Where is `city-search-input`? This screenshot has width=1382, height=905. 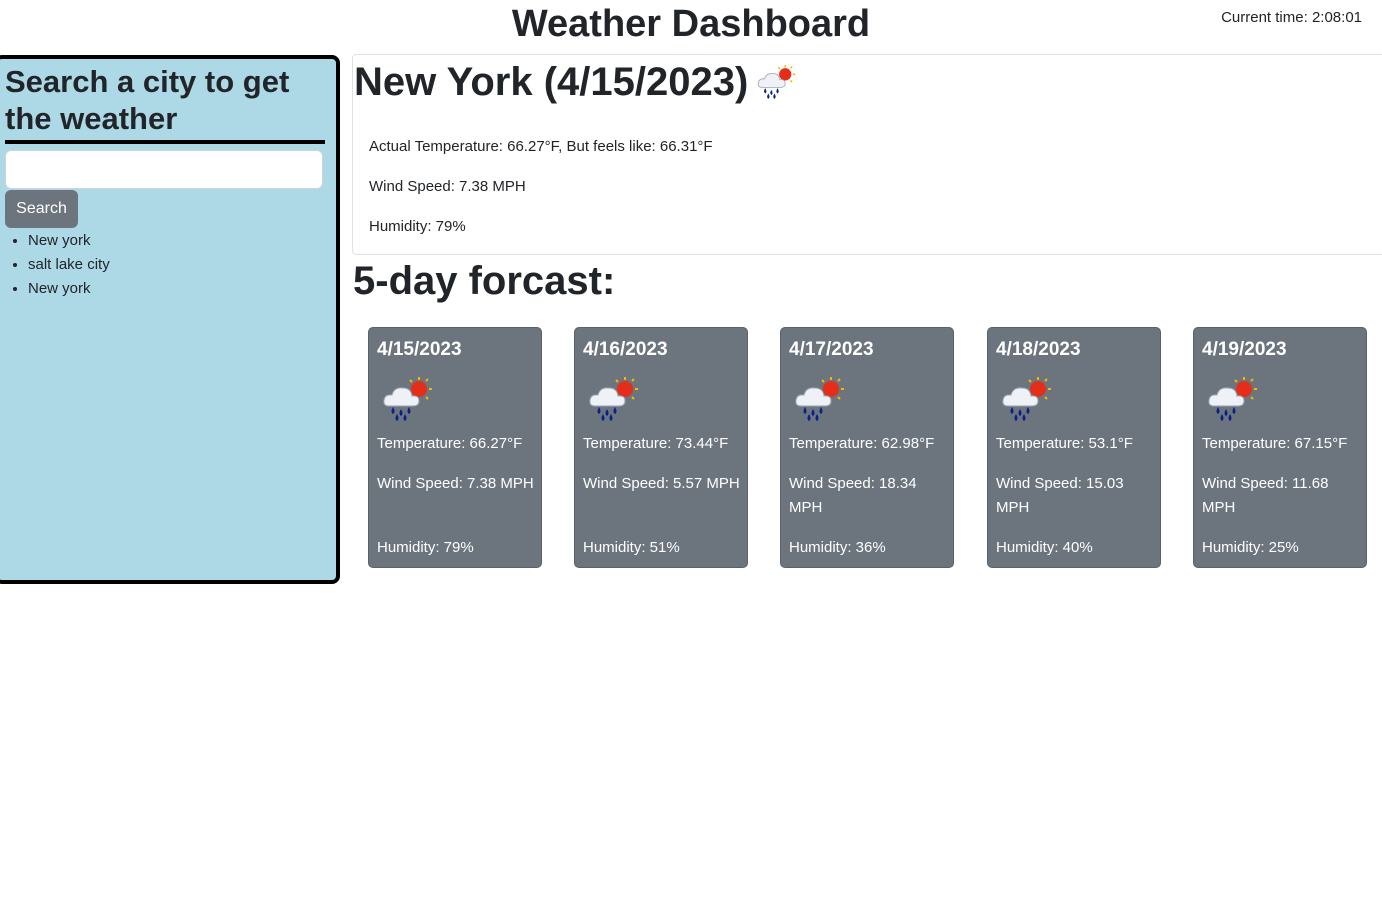 city-search-input is located at coordinates (164, 169).